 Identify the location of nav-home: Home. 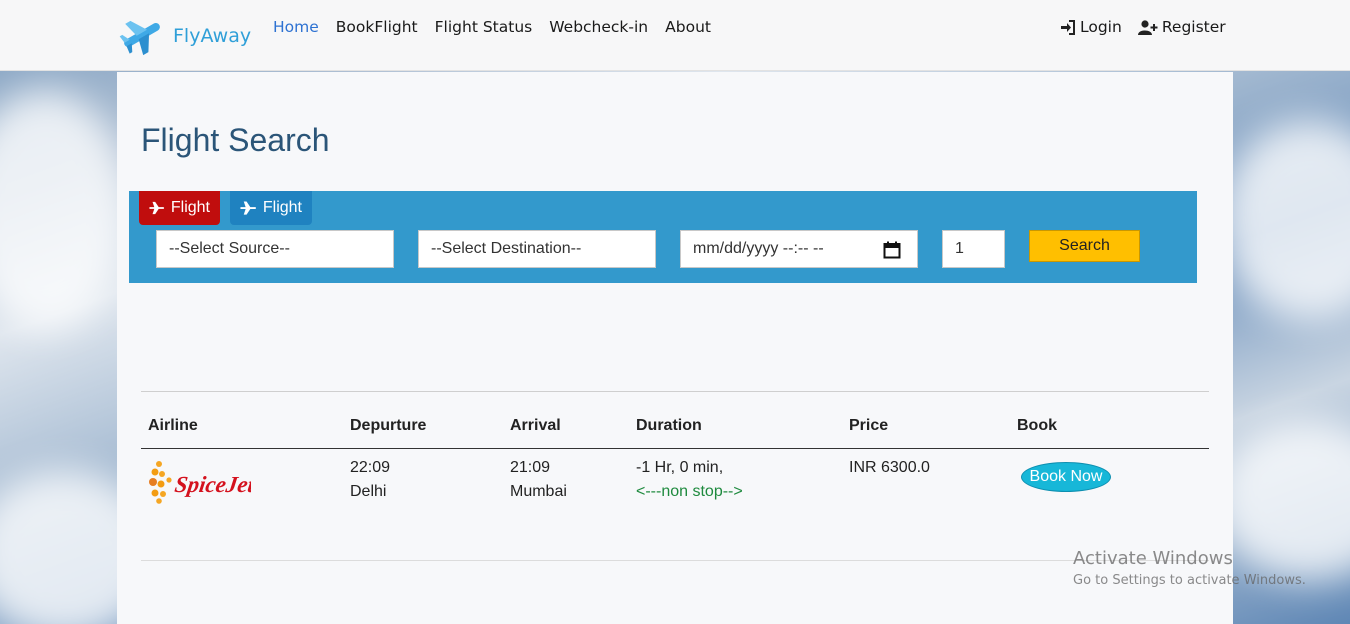
(296, 27).